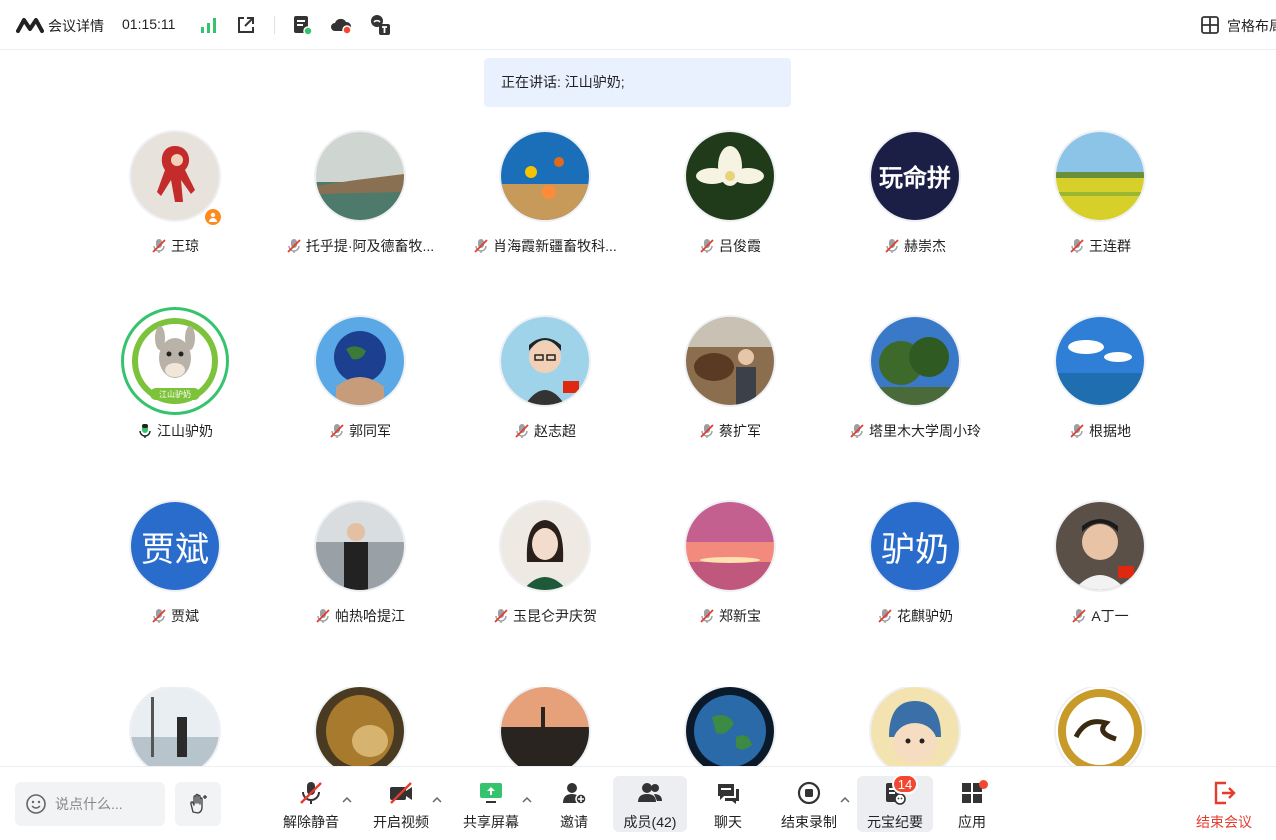  I want to click on chat-label: 聊天, so click(728, 822).